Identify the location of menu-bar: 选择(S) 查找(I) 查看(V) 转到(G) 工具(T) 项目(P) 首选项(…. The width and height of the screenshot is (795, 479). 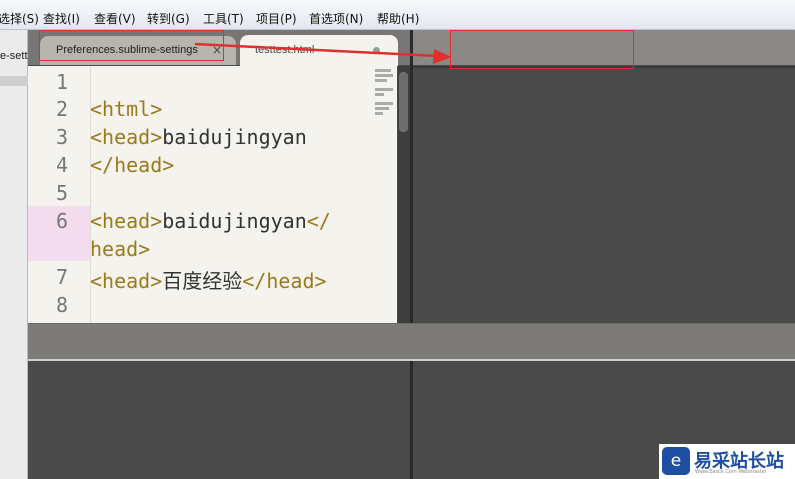
(397, 15).